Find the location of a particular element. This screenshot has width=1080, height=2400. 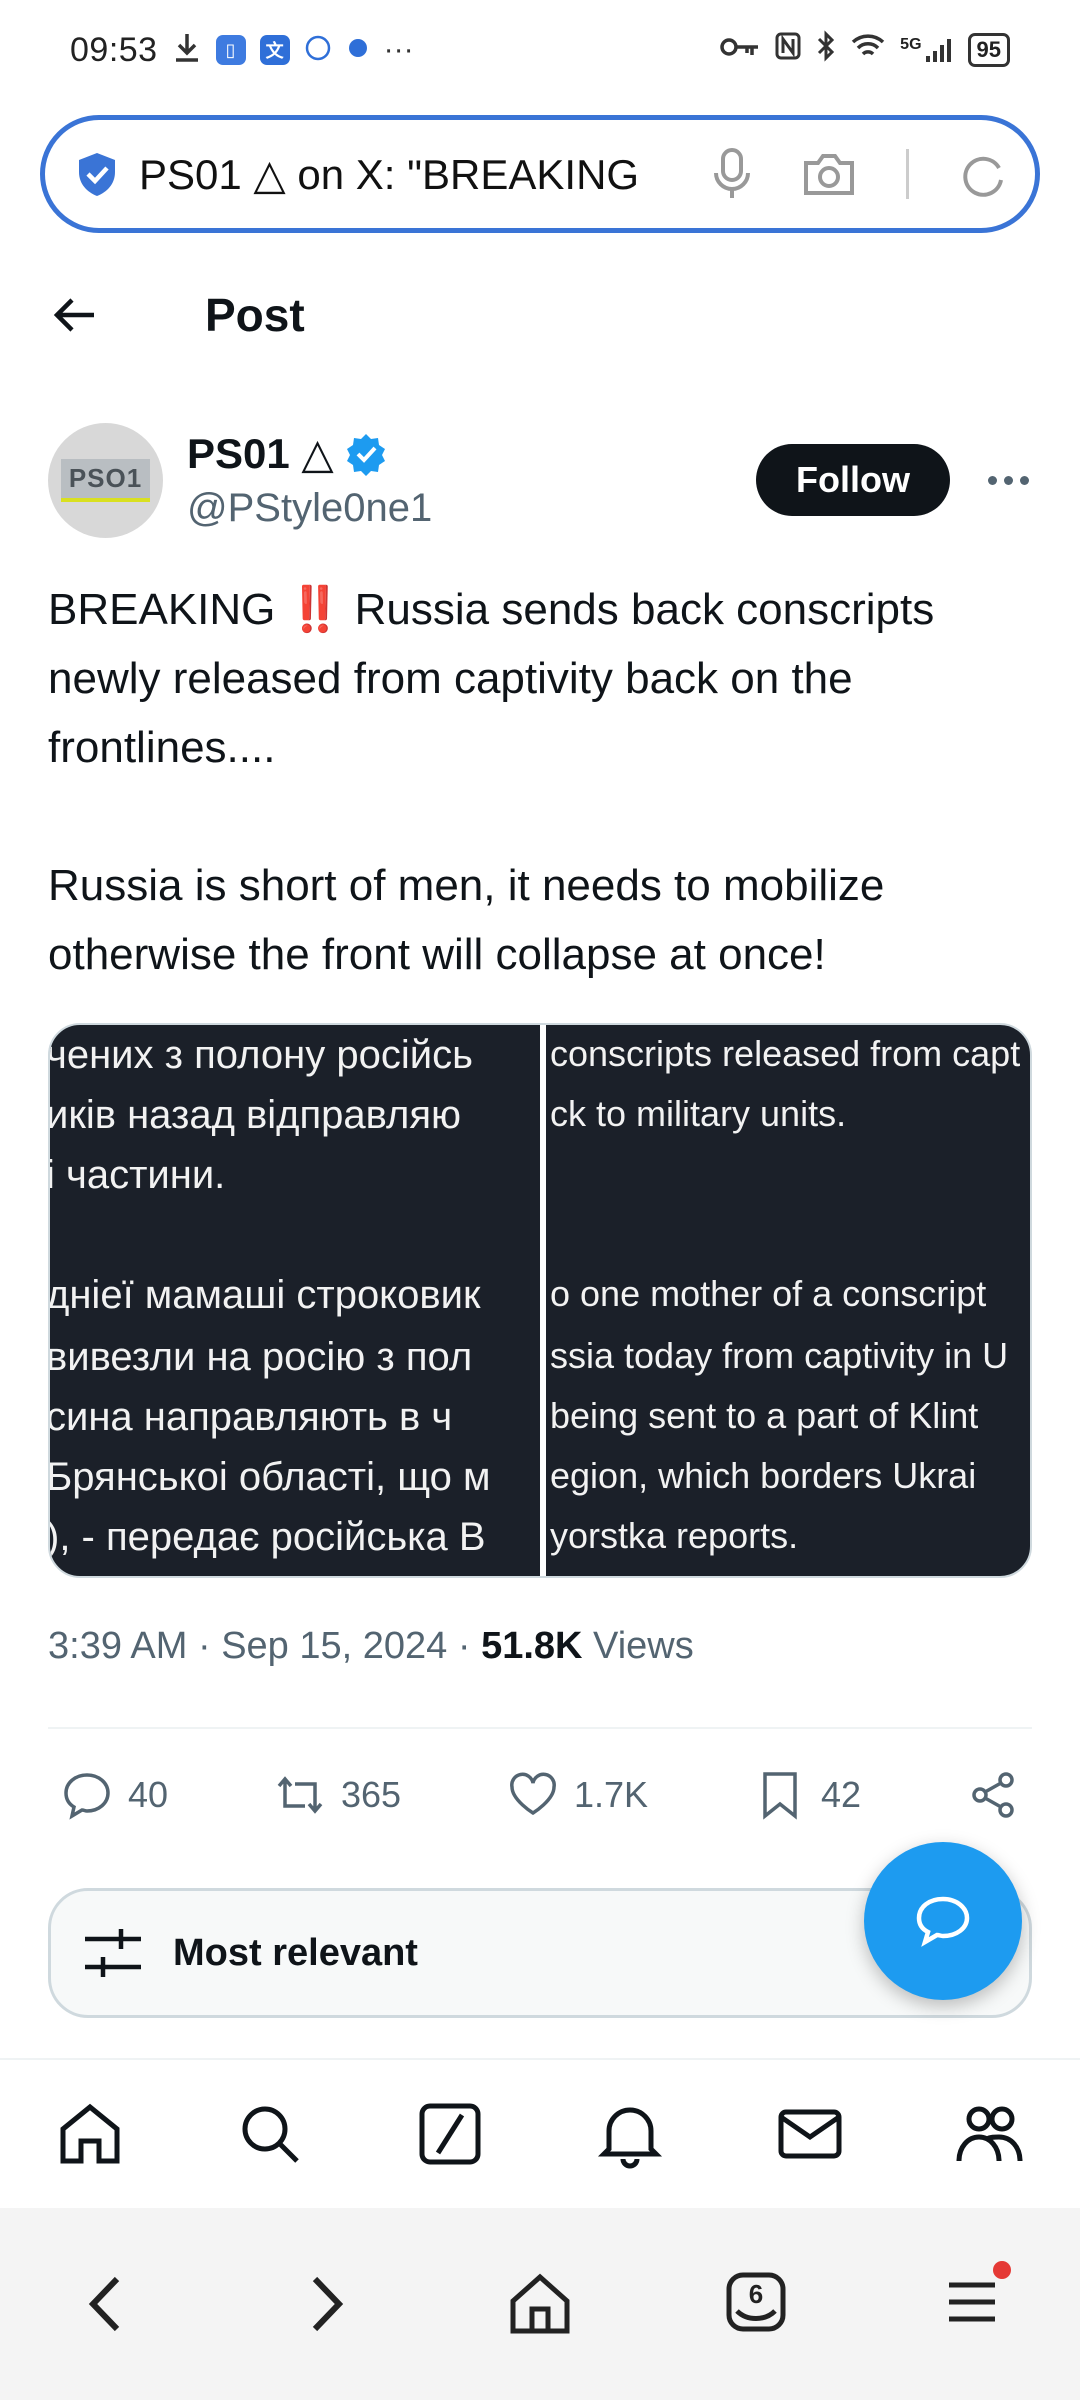

bluetooth-icon is located at coordinates (826, 50).